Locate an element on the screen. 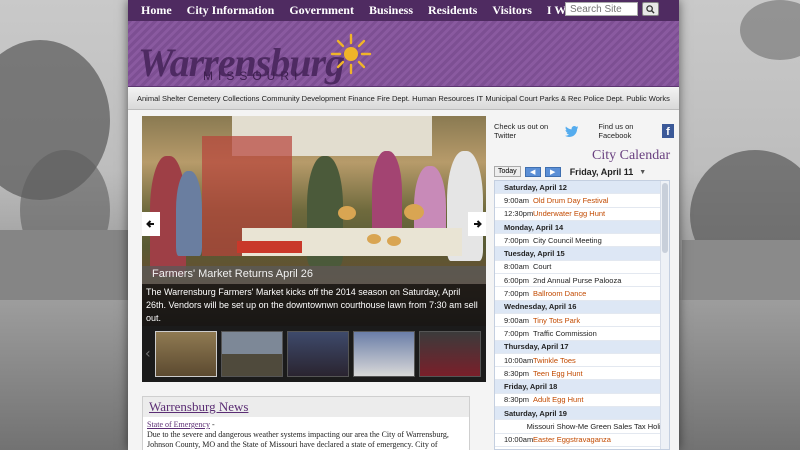  calendar-event: 9:00am Old Drum Day Festival is located at coordinates (582, 201).